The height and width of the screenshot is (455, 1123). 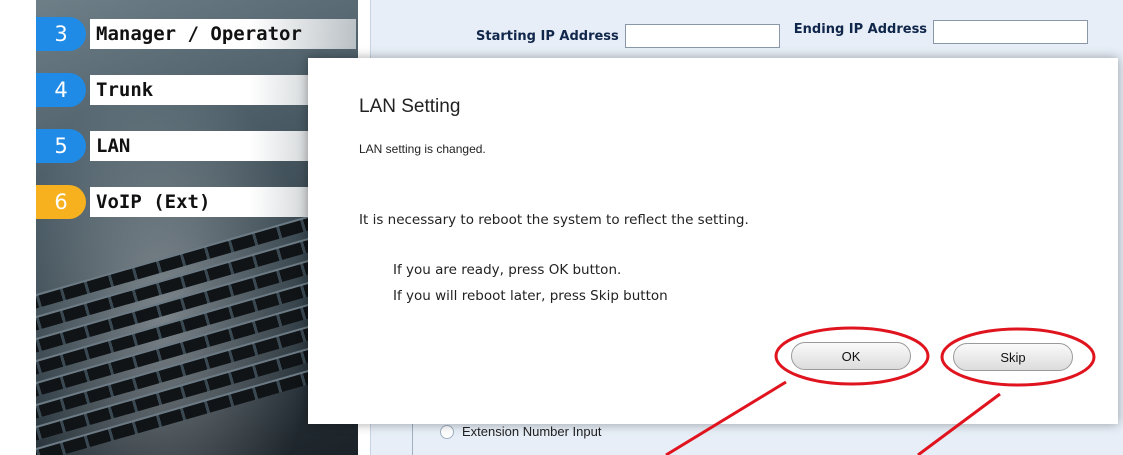 What do you see at coordinates (410, 106) in the screenshot?
I see `dialog-title: LAN Setting` at bounding box center [410, 106].